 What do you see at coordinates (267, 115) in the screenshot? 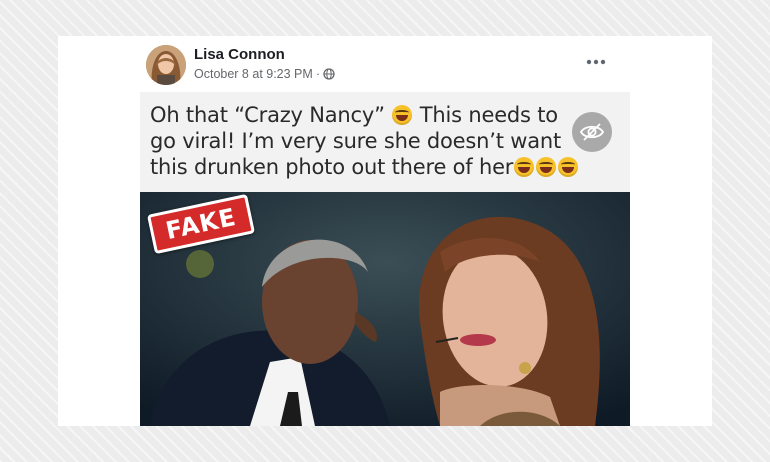
I see `meme-line-1a: Oh that “Crazy Nancy”` at bounding box center [267, 115].